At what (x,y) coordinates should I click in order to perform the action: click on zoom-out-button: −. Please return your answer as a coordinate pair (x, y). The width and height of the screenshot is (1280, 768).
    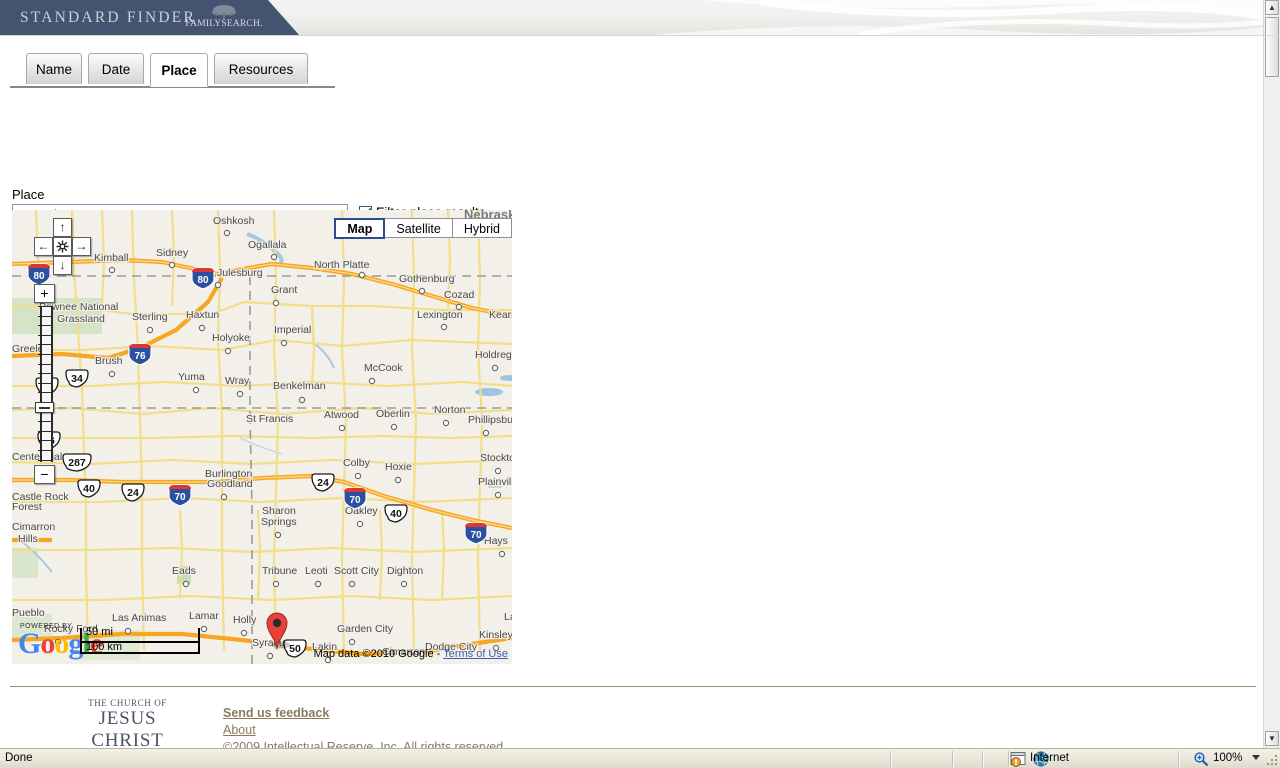
    Looking at the image, I should click on (44, 474).